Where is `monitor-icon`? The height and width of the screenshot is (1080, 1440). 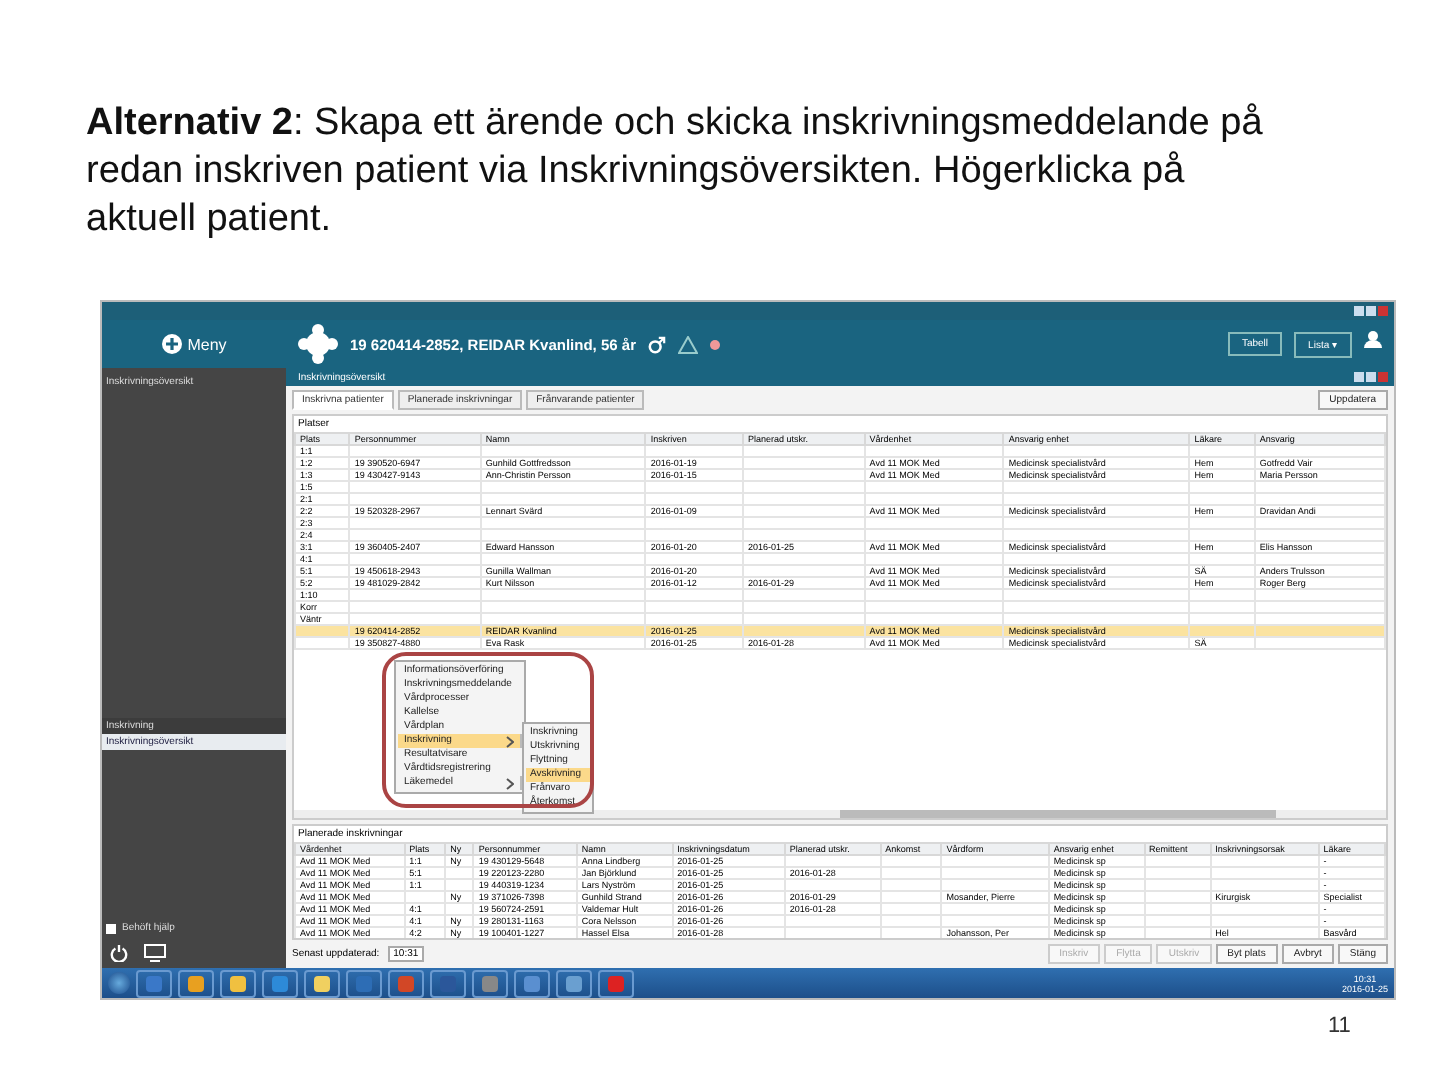
monitor-icon is located at coordinates (155, 953).